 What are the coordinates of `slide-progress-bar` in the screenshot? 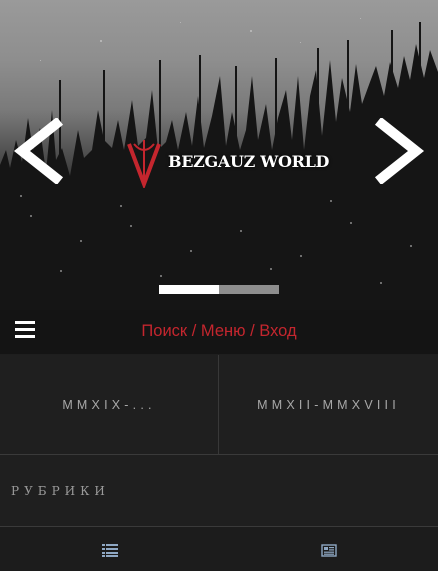 It's located at (219, 289).